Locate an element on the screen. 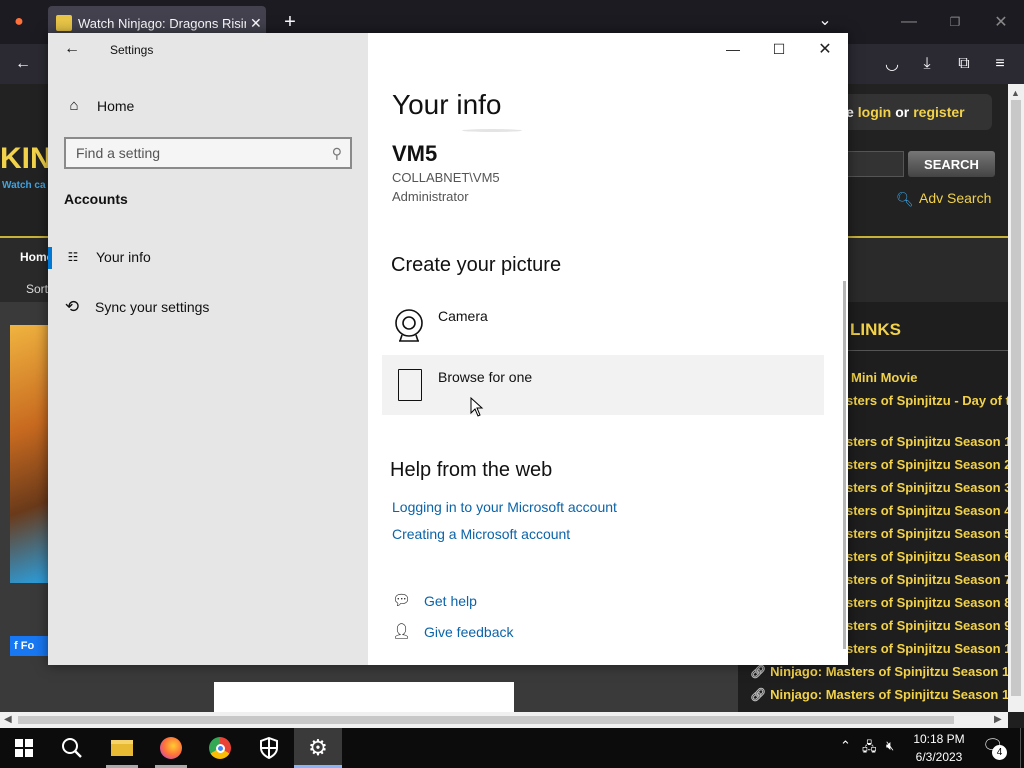  get-help-icon: 💬︎ is located at coordinates (402, 600).